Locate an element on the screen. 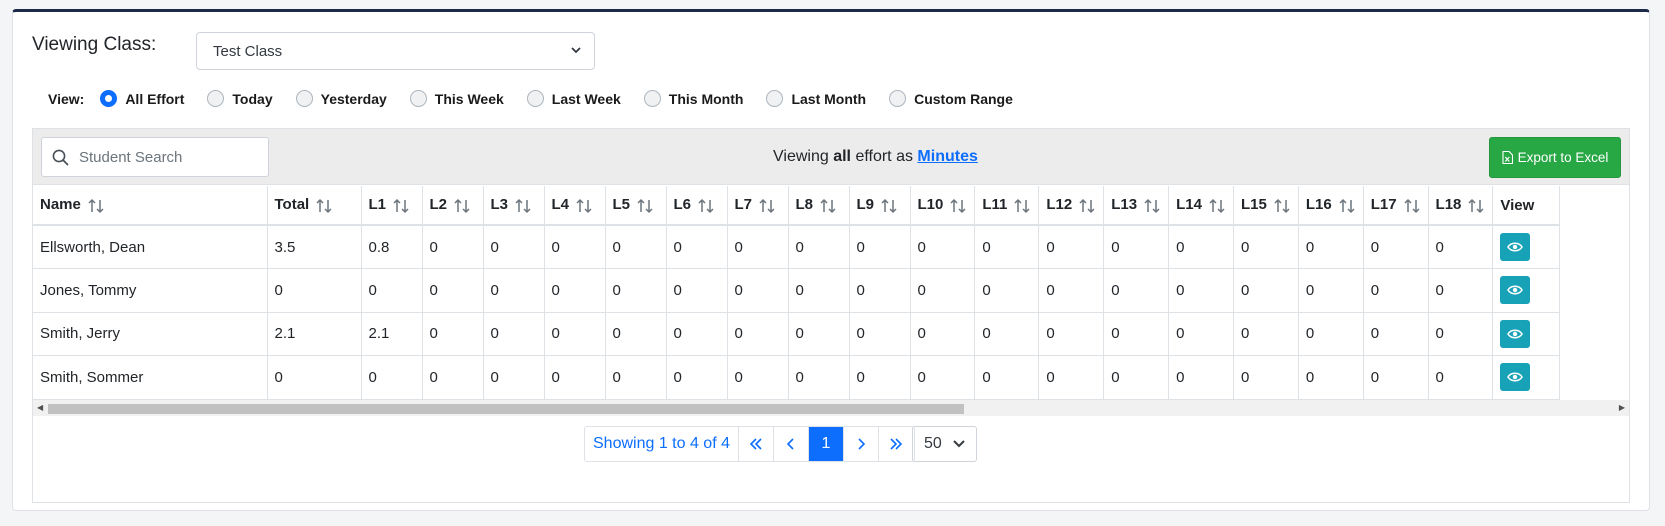 Image resolution: width=1665 pixels, height=526 pixels. class-select: Test Class is located at coordinates (395, 51).